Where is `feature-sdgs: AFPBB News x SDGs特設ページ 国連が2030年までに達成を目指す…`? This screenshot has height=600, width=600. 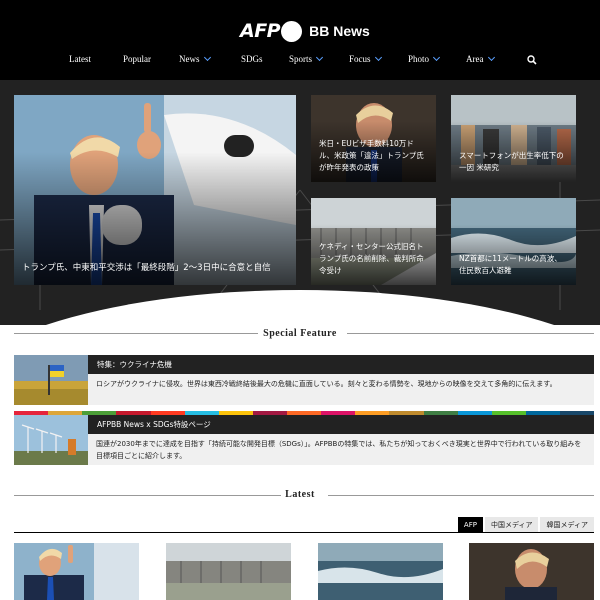 feature-sdgs: AFPBB News x SDGs特設ページ 国連が2030年までに達成を目指す… is located at coordinates (304, 440).